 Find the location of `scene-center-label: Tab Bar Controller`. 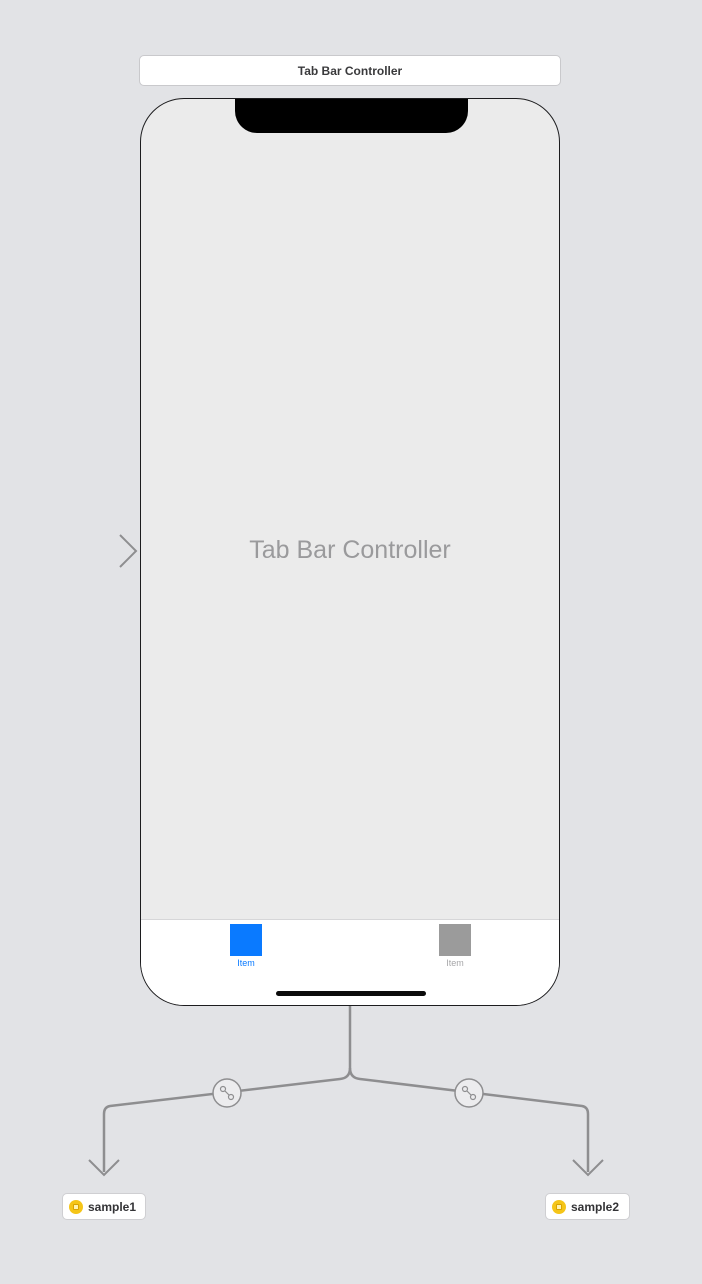

scene-center-label: Tab Bar Controller is located at coordinates (350, 550).